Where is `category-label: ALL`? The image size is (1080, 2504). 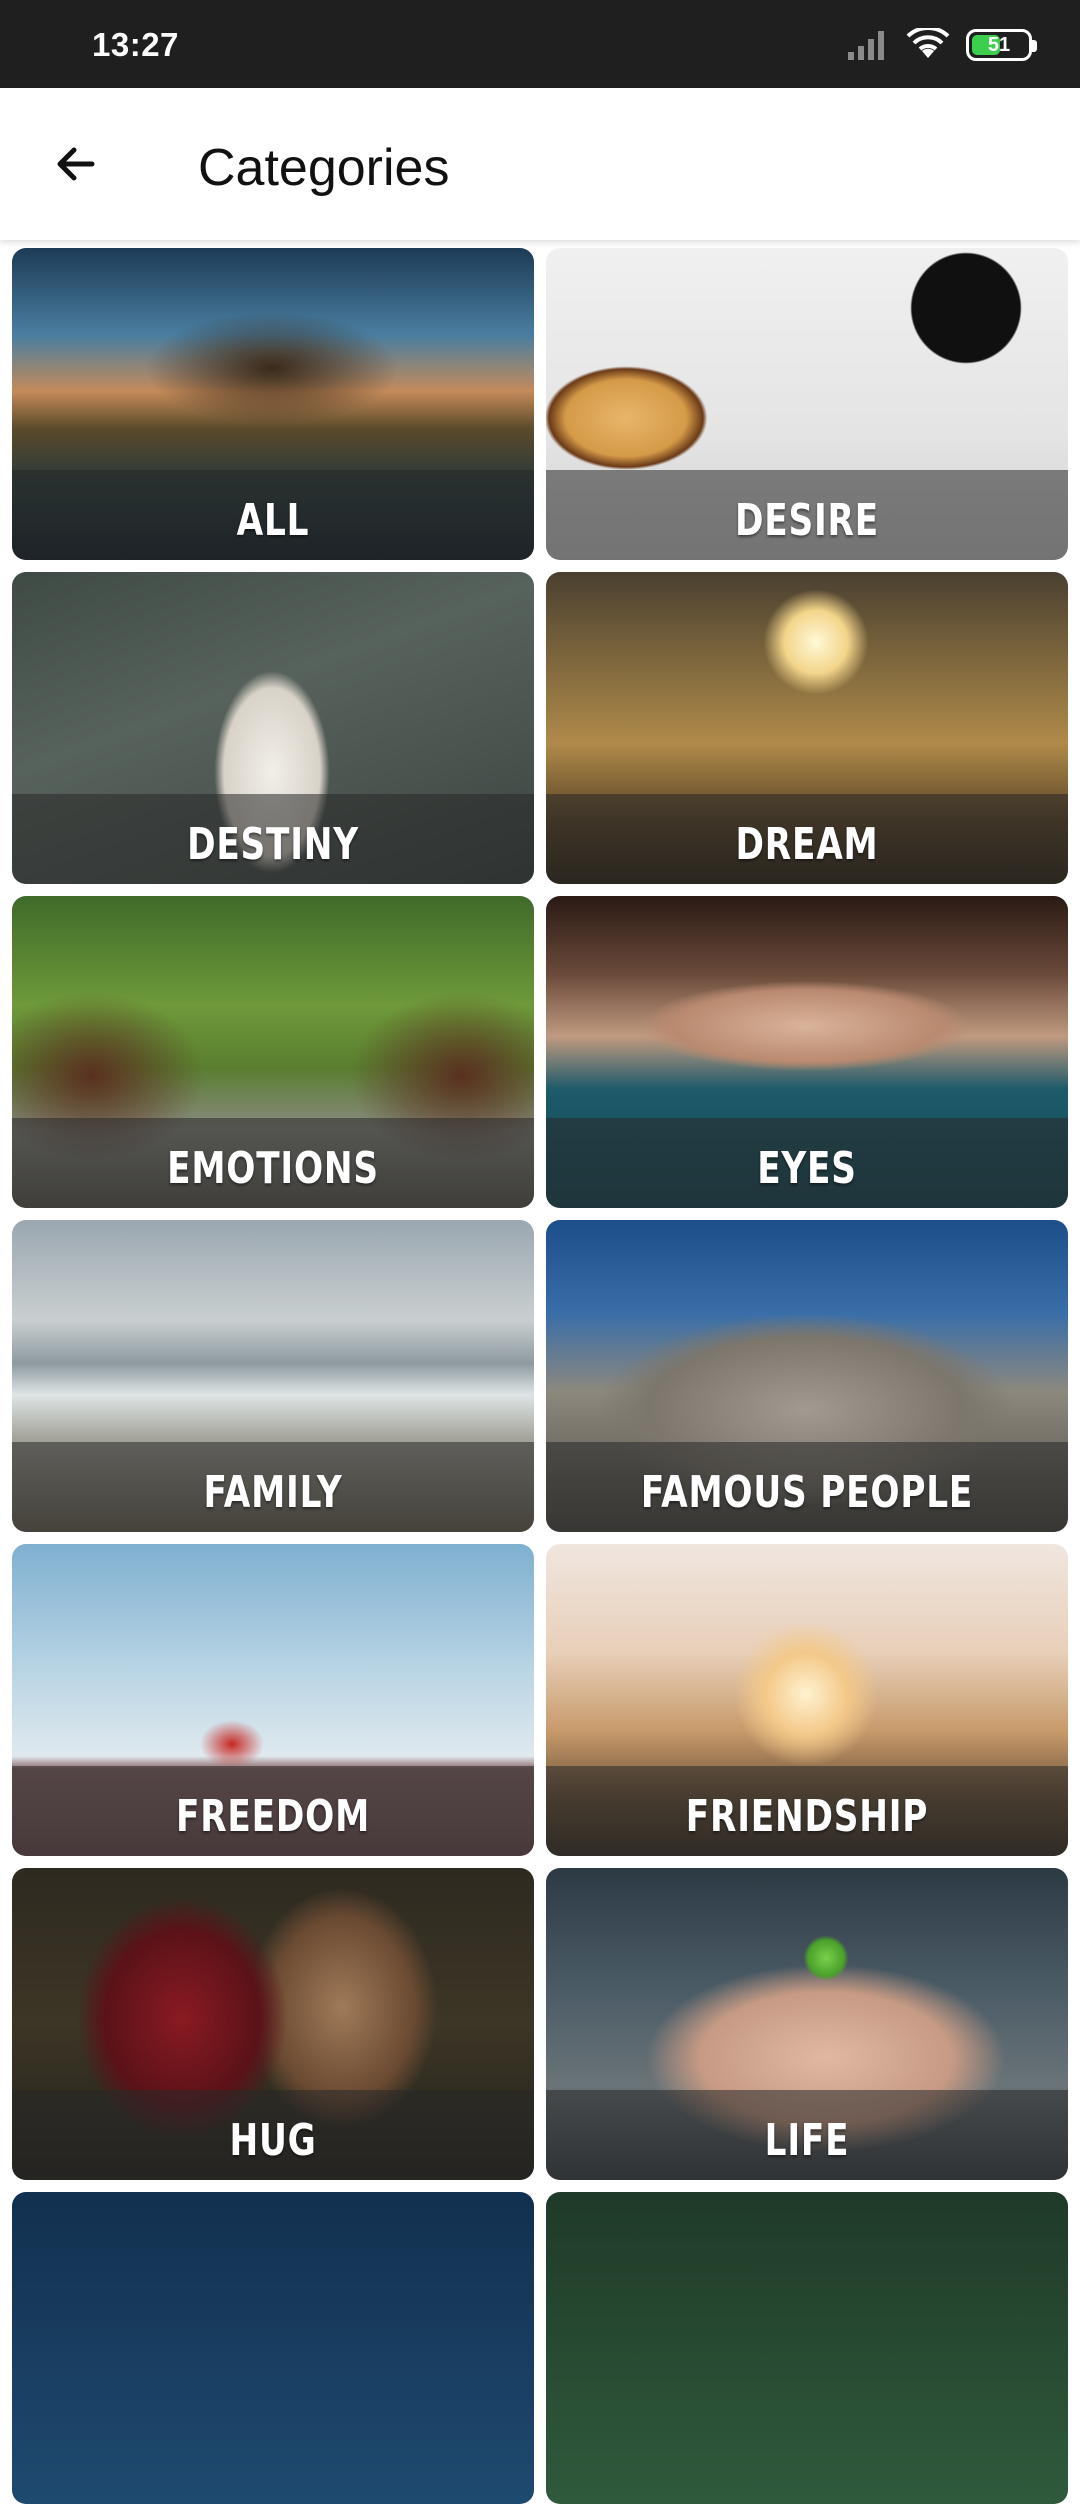
category-label: ALL is located at coordinates (273, 520).